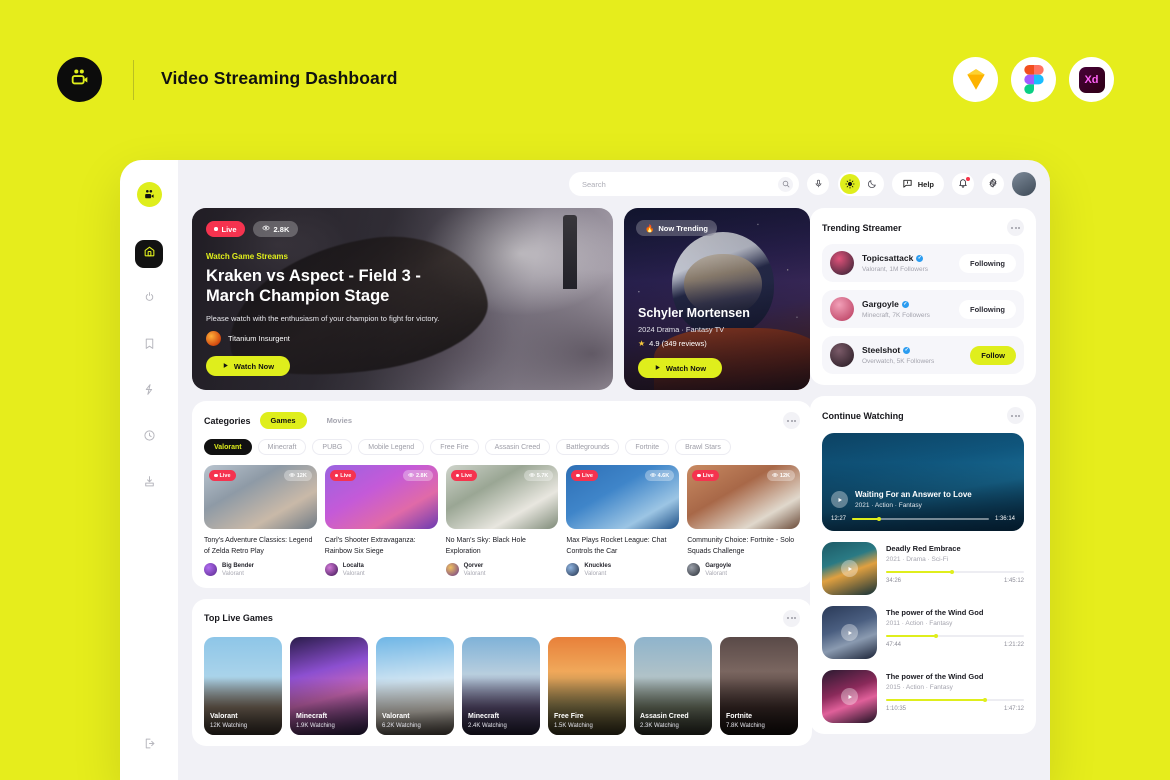 Image resolution: width=1170 pixels, height=780 pixels. Describe the element at coordinates (283, 420) in the screenshot. I see `tab-games: Games` at that location.